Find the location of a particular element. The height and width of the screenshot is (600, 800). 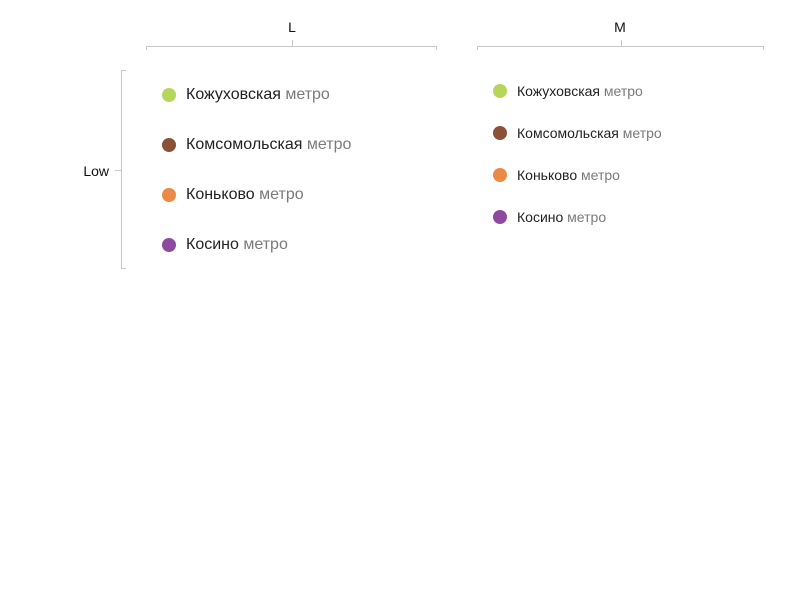

column-bracket-l is located at coordinates (291, 45).